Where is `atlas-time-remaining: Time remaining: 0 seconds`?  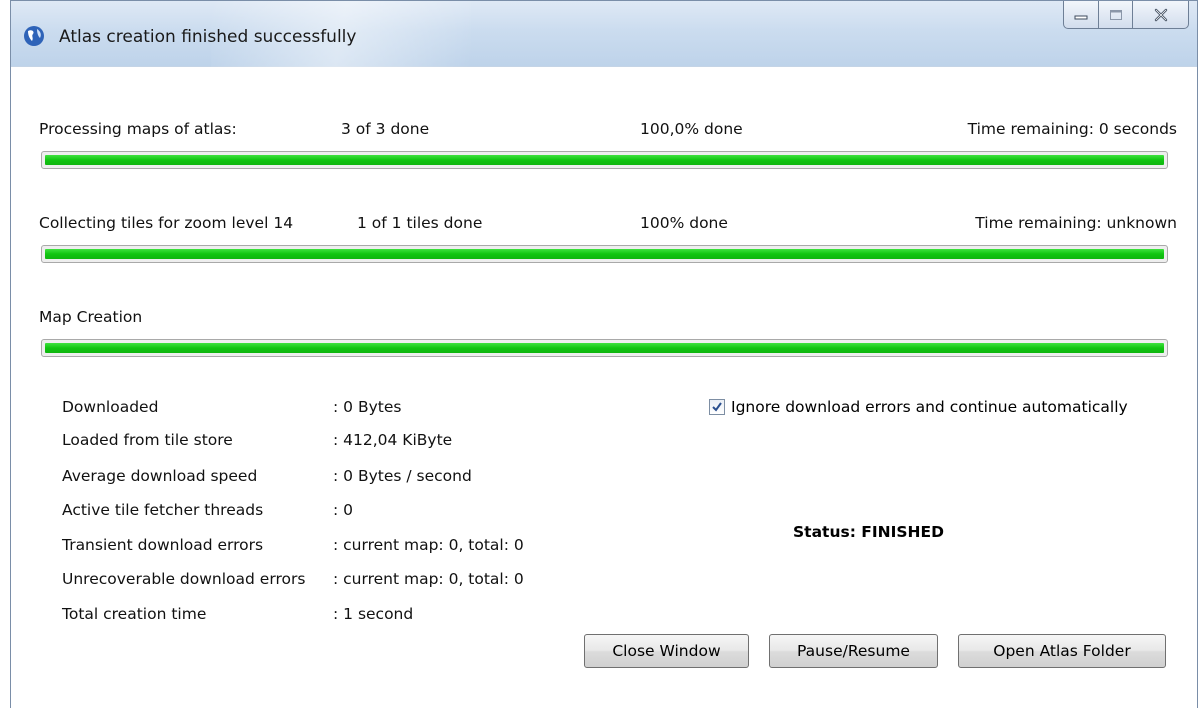
atlas-time-remaining: Time remaining: 0 seconds is located at coordinates (1072, 129).